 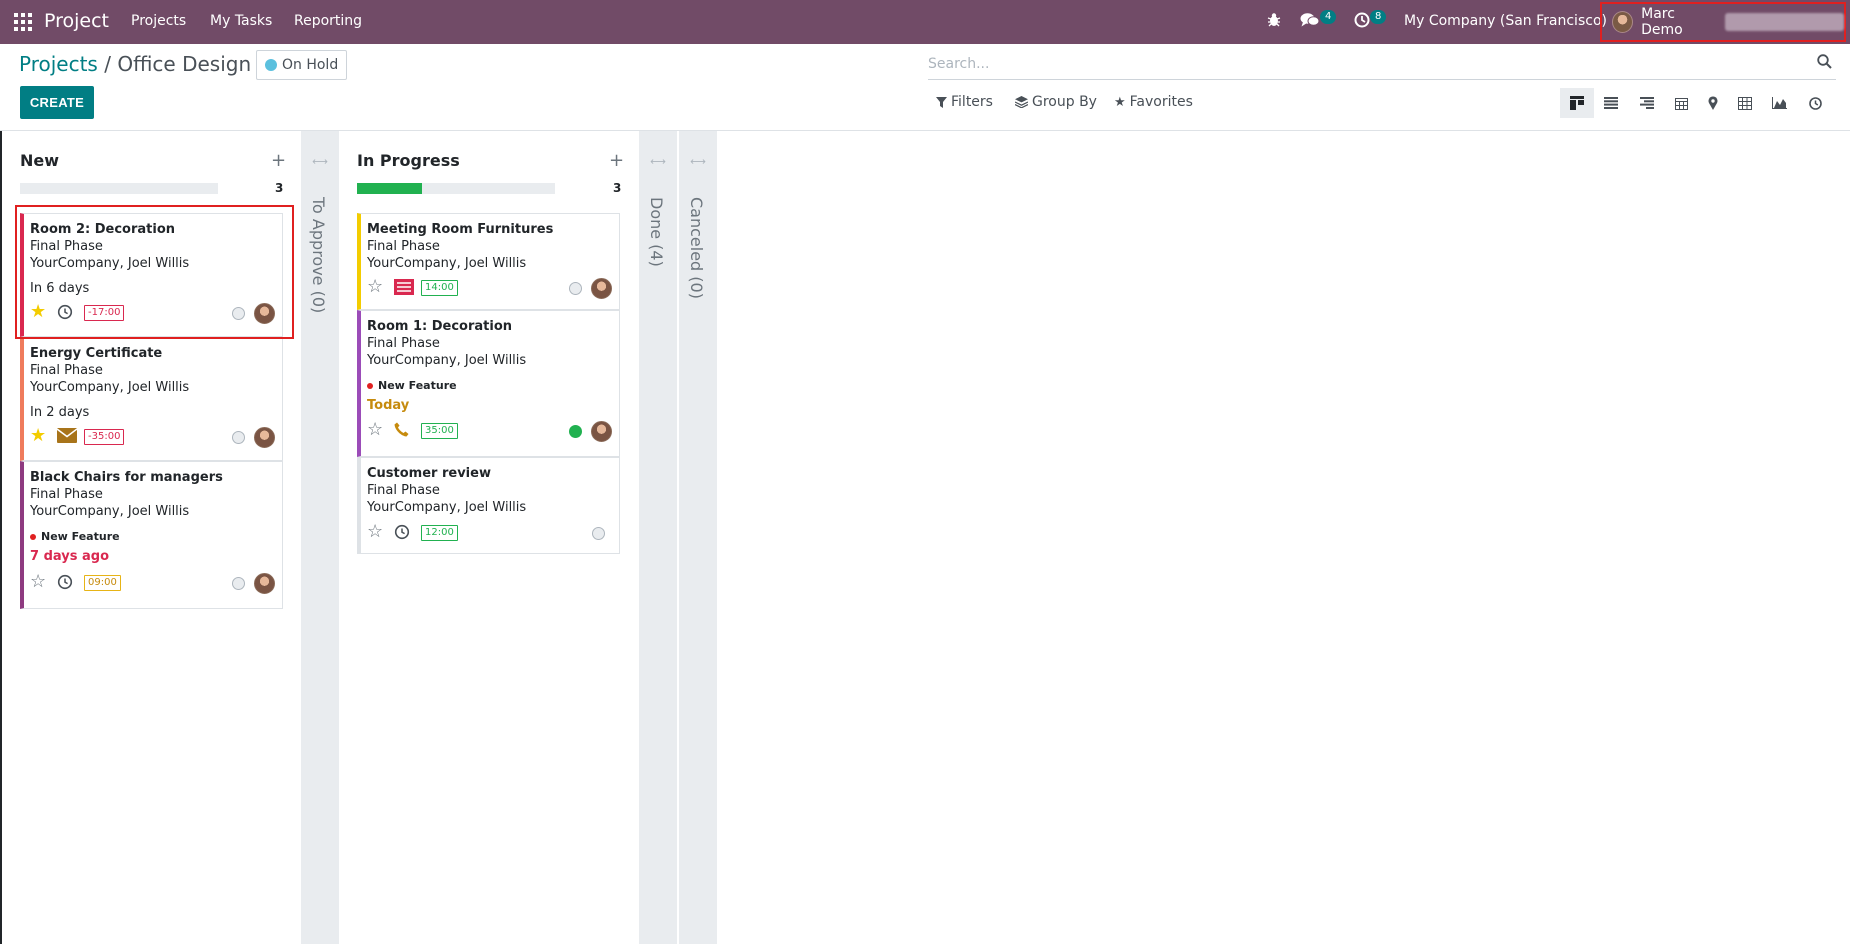 I want to click on kanban-view-icon, so click(x=1577, y=103).